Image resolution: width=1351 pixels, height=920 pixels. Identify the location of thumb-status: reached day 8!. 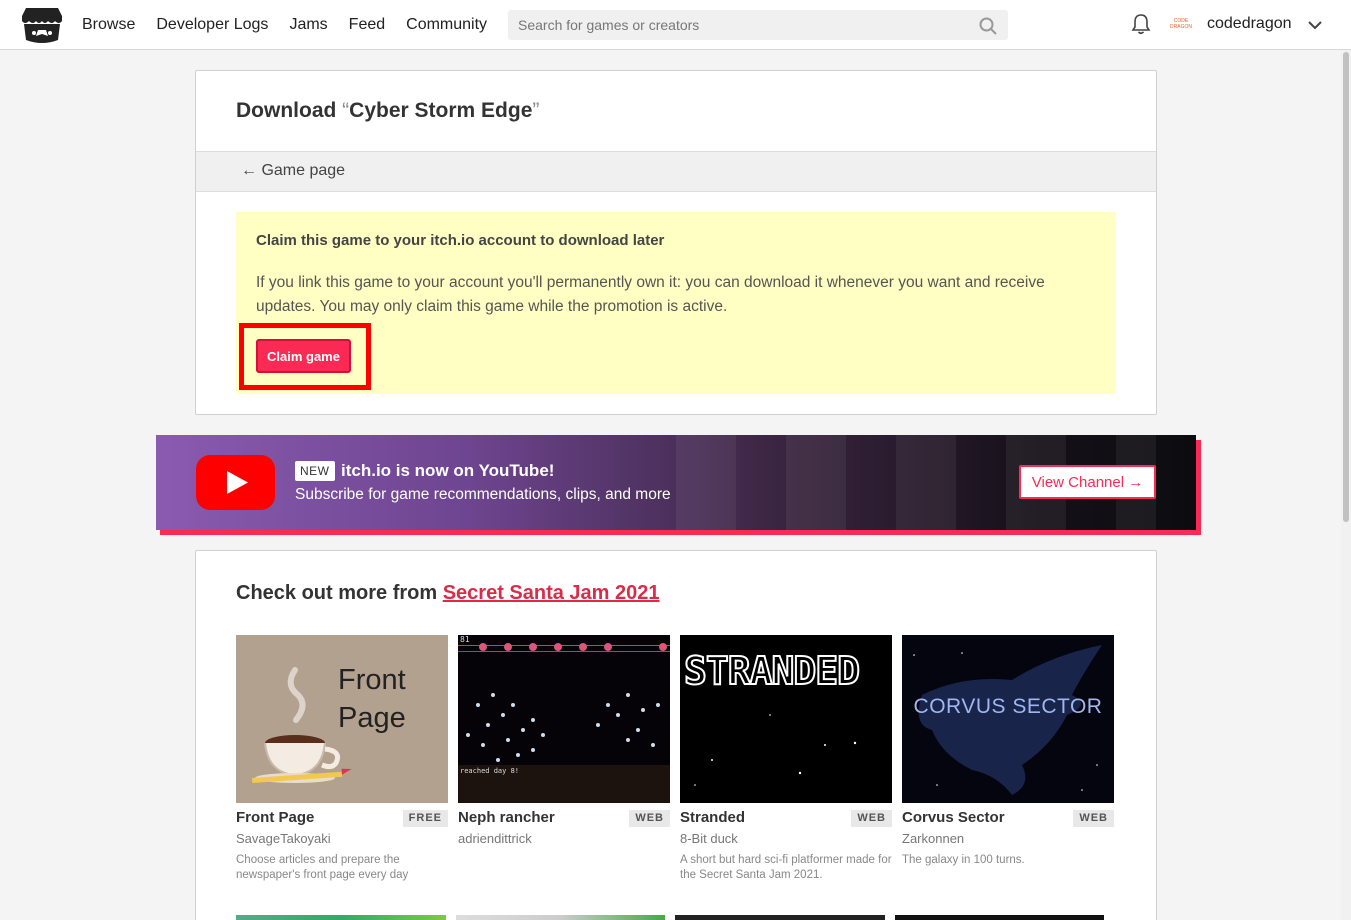
(490, 771).